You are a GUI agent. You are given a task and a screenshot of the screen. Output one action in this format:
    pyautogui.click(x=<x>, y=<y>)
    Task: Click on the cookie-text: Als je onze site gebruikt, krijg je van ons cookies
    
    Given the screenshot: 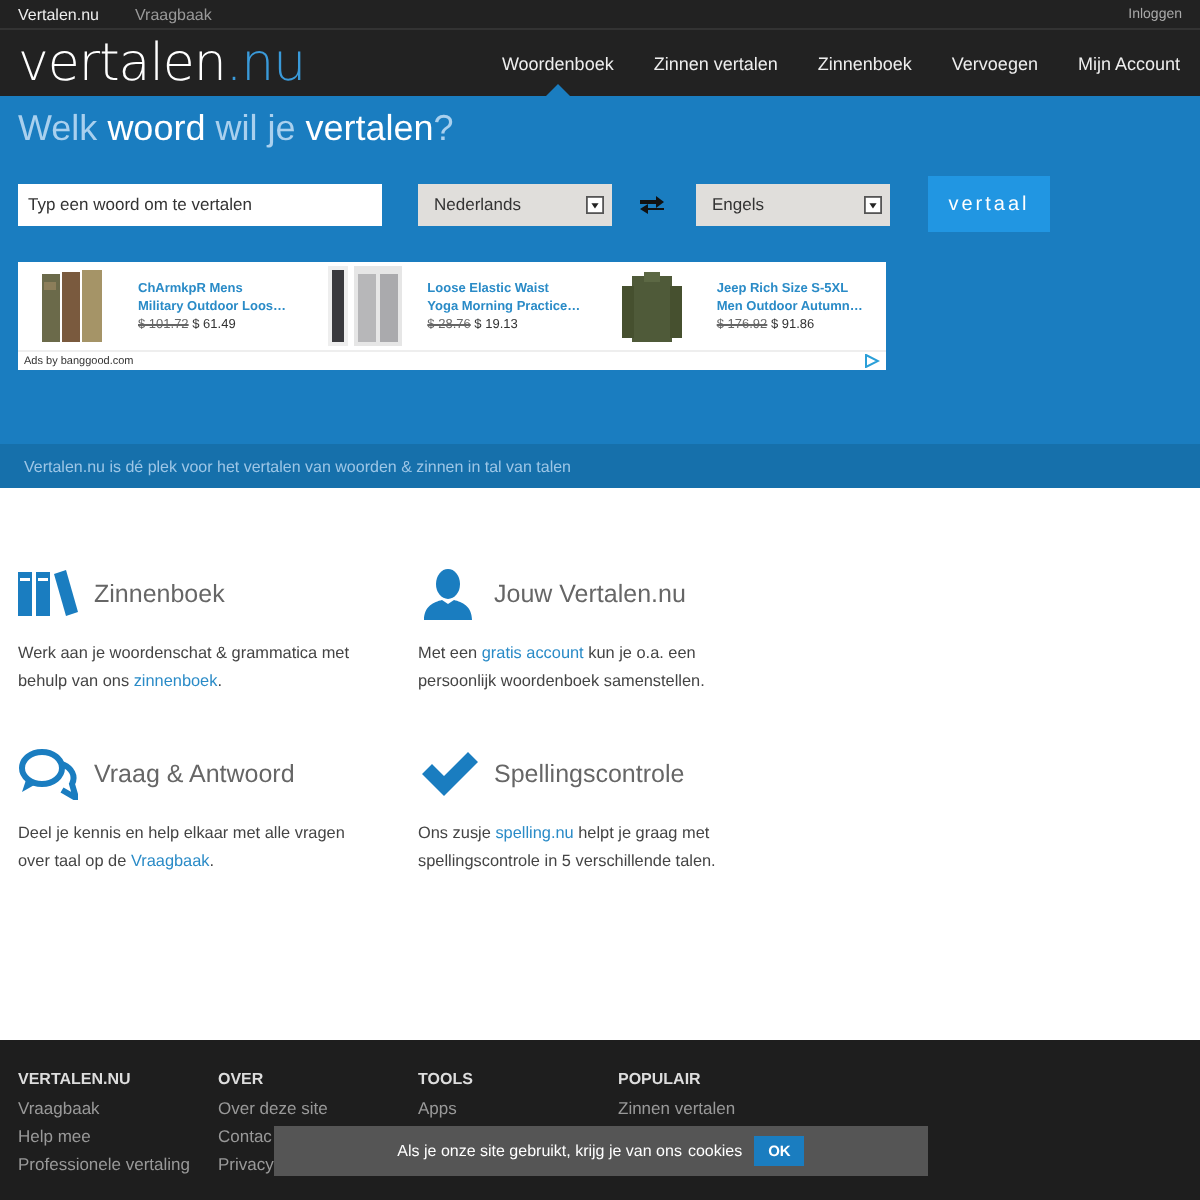 What is the action you would take?
    pyautogui.click(x=570, y=1151)
    